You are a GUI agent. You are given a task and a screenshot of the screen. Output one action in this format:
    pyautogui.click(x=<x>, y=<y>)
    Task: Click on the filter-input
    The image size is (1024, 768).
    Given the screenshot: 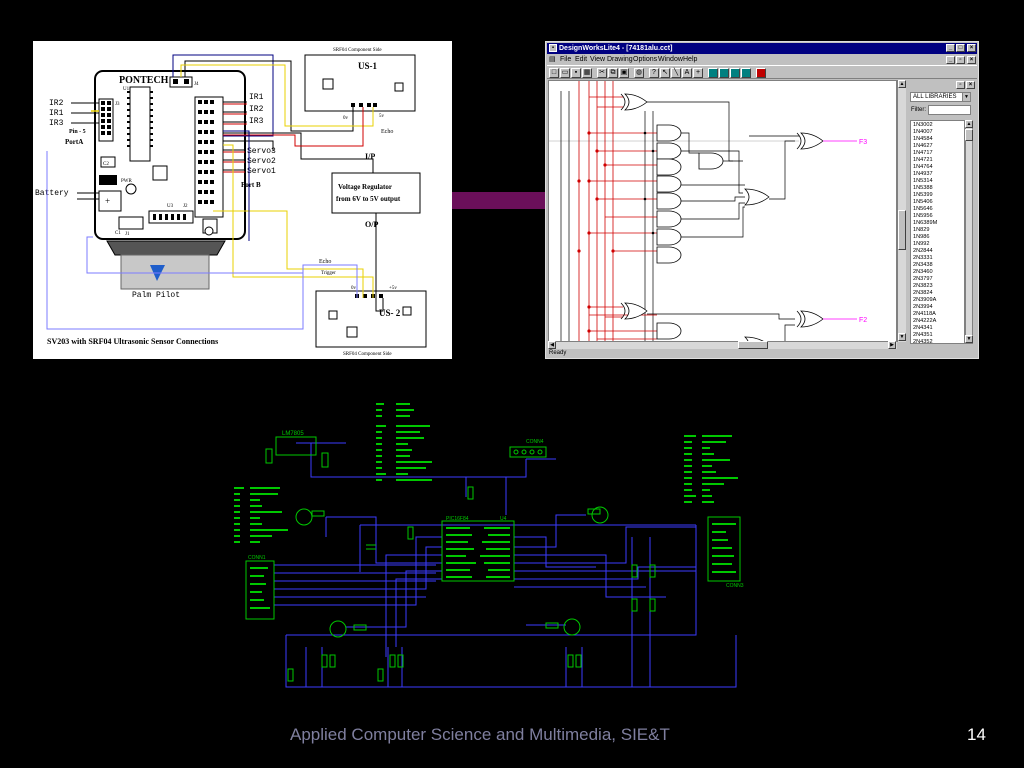 What is the action you would take?
    pyautogui.click(x=949, y=110)
    